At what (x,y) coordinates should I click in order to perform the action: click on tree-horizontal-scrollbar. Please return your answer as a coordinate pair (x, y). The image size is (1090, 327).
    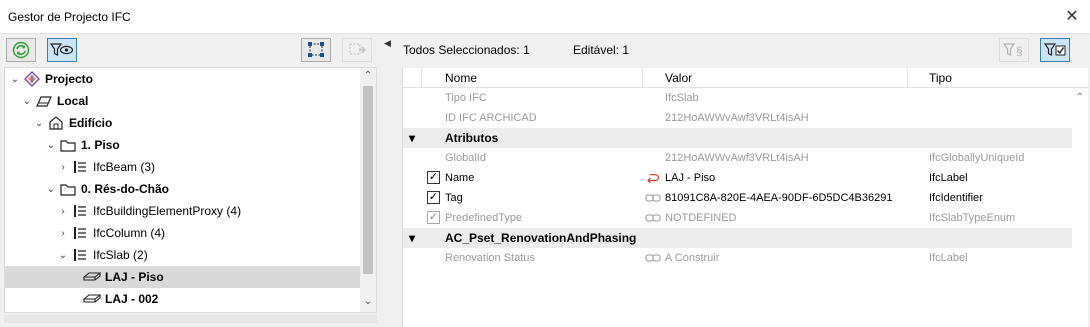
    Looking at the image, I should click on (190, 319).